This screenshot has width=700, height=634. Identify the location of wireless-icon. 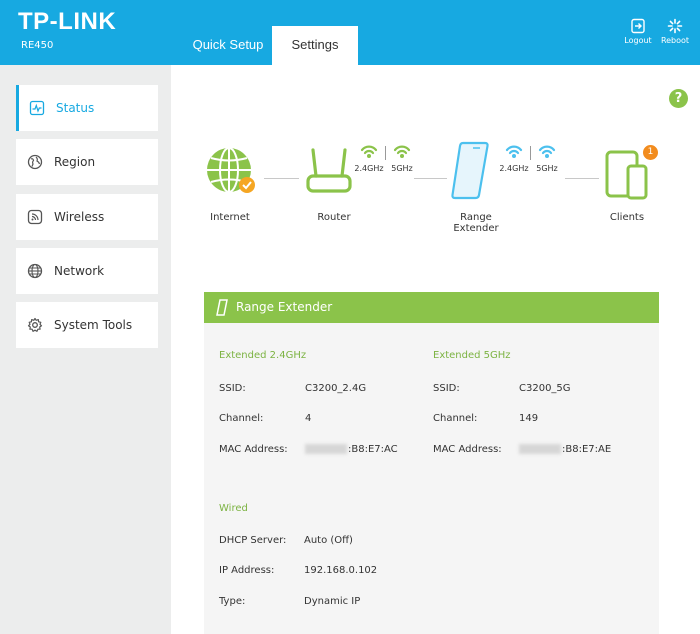
(35, 217).